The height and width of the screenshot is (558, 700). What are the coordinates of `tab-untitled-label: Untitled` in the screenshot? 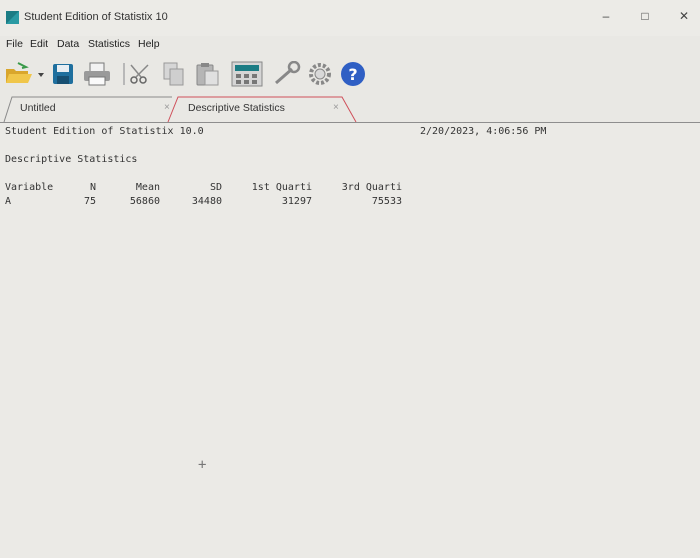 It's located at (38, 108).